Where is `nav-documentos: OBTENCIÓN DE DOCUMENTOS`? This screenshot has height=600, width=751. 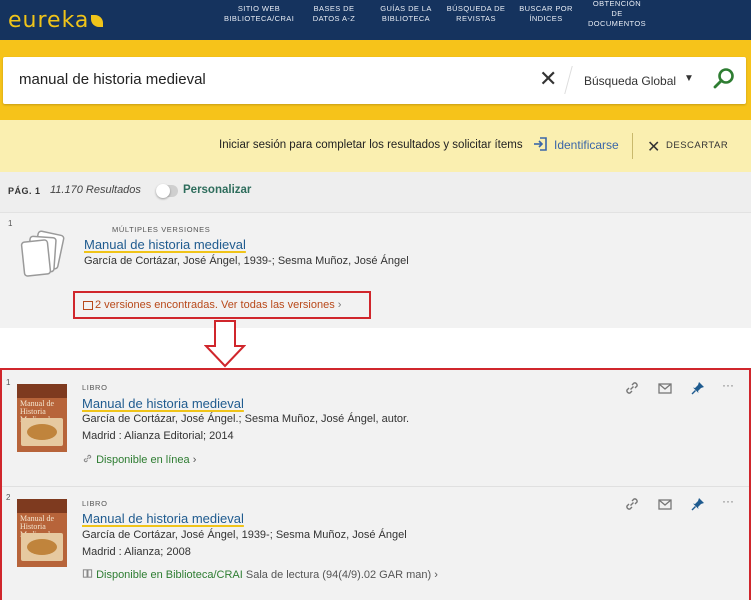 nav-documentos: OBTENCIÓN DE DOCUMENTOS is located at coordinates (617, 14).